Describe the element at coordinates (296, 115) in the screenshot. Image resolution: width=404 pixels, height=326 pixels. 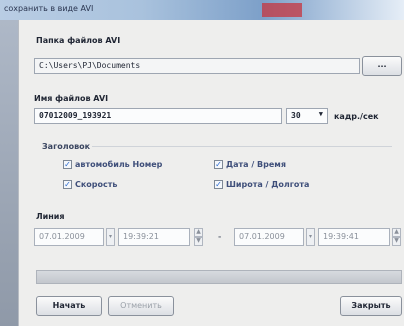
I see `fps-select-value: 30` at that location.